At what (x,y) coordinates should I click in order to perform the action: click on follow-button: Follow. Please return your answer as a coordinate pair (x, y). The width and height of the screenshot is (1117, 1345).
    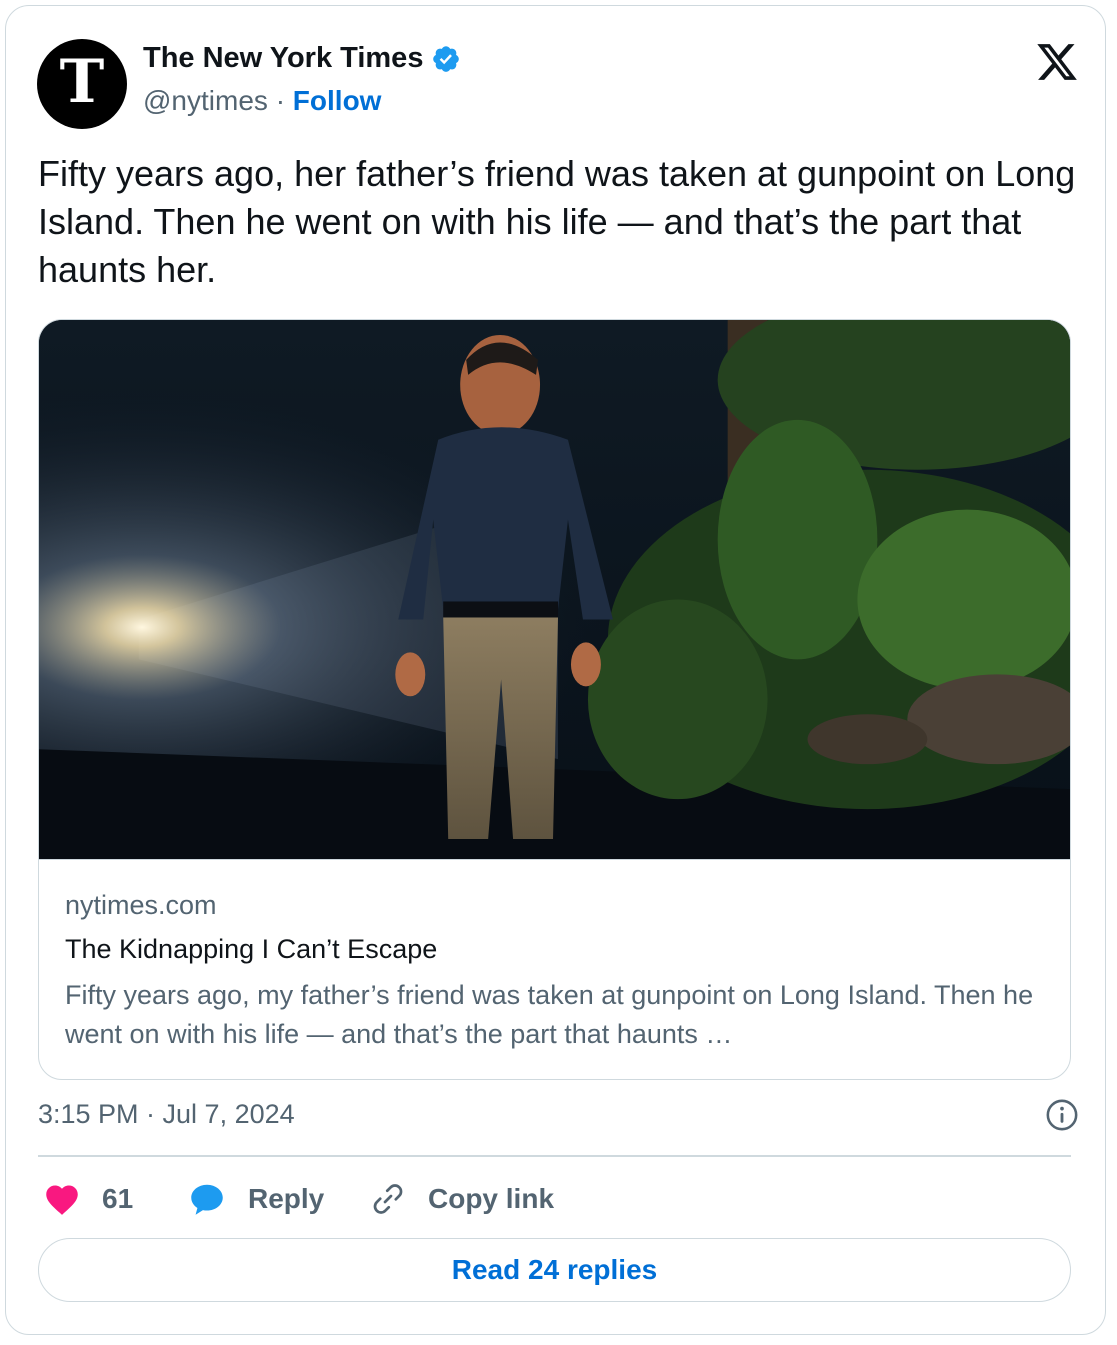
    Looking at the image, I should click on (337, 100).